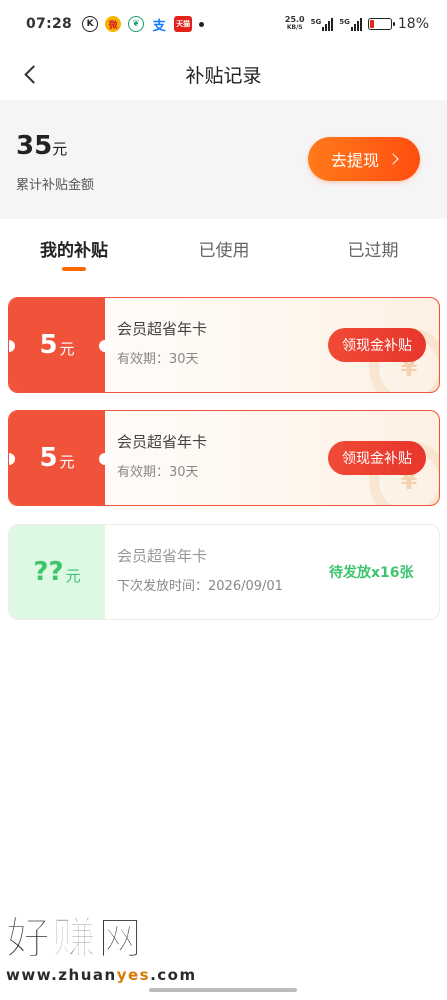 Image resolution: width=447 pixels, height=1000 pixels. I want to click on total-amount: 35元, so click(41, 146).